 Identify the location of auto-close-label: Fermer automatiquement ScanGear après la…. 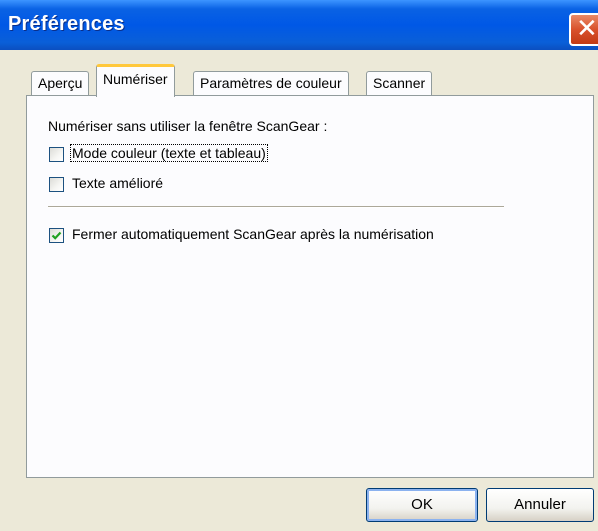
(253, 234).